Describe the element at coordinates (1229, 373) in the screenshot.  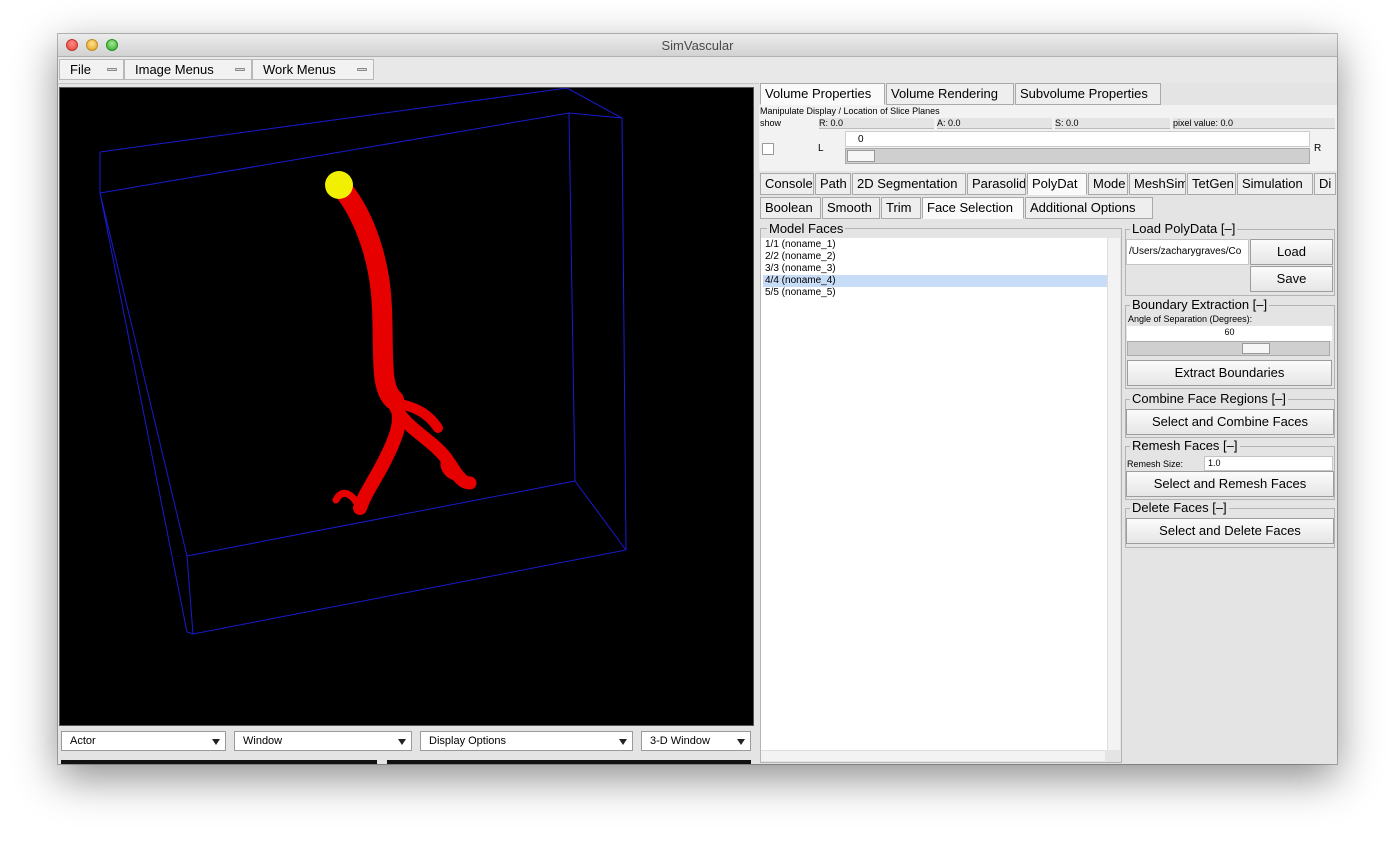
I see `extract-boundaries-button: Extract Boundaries` at that location.